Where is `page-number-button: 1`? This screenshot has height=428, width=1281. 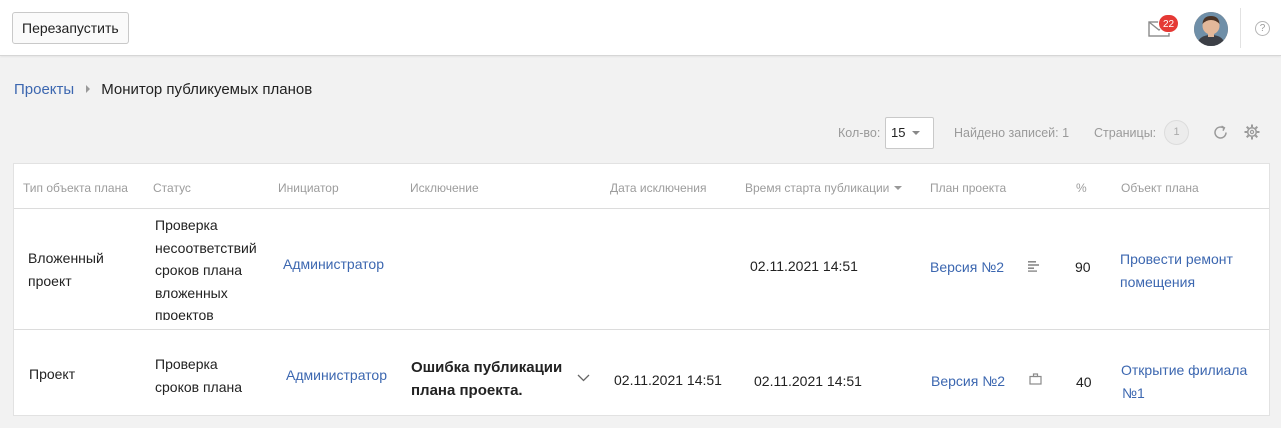
page-number-button: 1 is located at coordinates (1176, 132).